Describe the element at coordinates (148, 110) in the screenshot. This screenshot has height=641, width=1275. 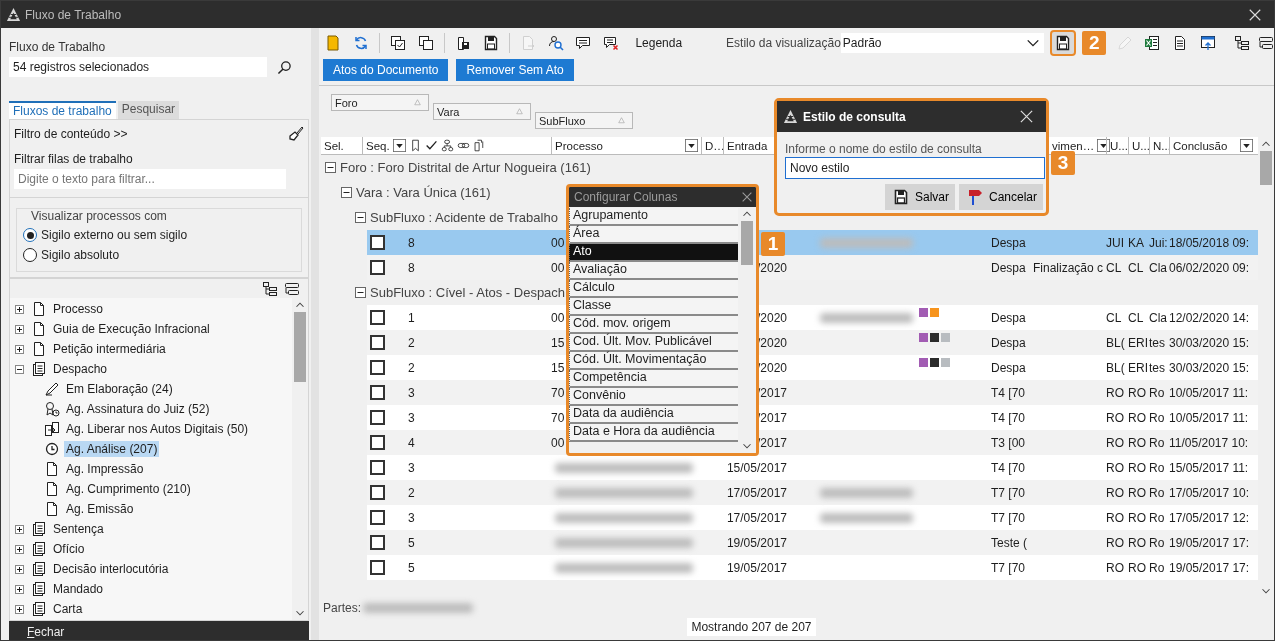
I see `tab: Pesquisar` at that location.